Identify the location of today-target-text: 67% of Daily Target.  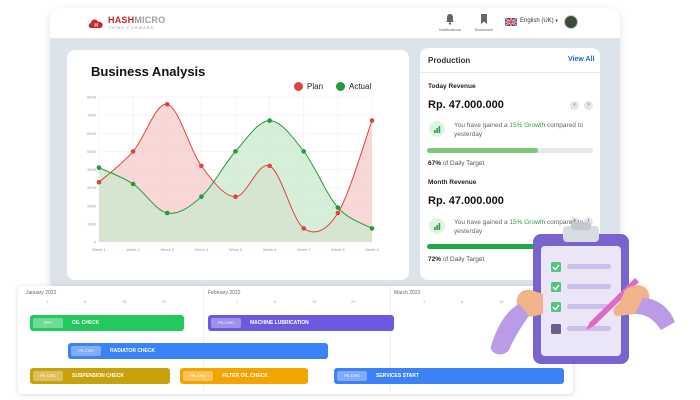
(456, 163).